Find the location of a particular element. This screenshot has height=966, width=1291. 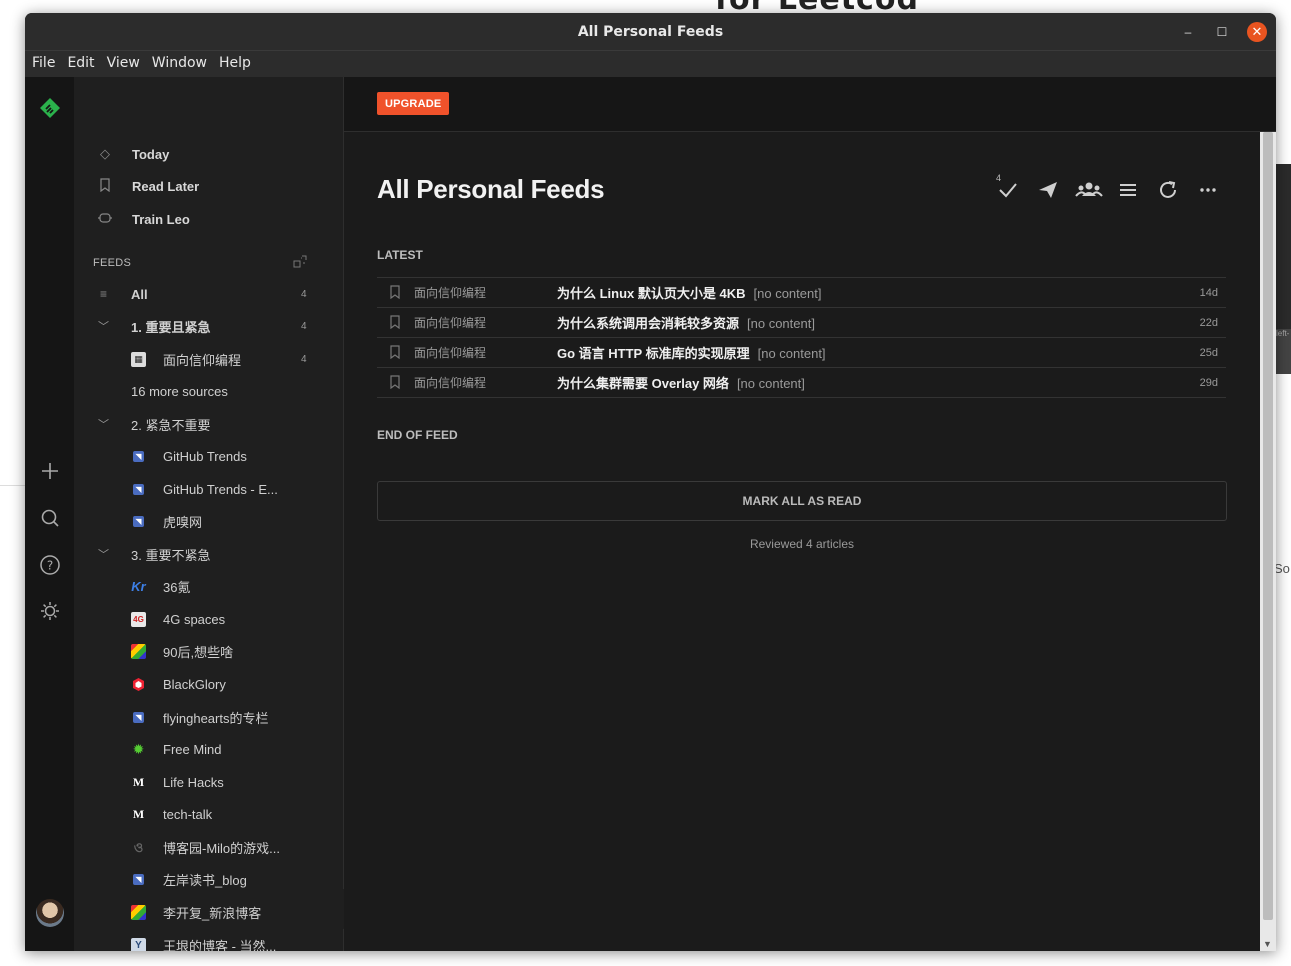

more-sources-link: 16 more sources is located at coordinates (208, 391).